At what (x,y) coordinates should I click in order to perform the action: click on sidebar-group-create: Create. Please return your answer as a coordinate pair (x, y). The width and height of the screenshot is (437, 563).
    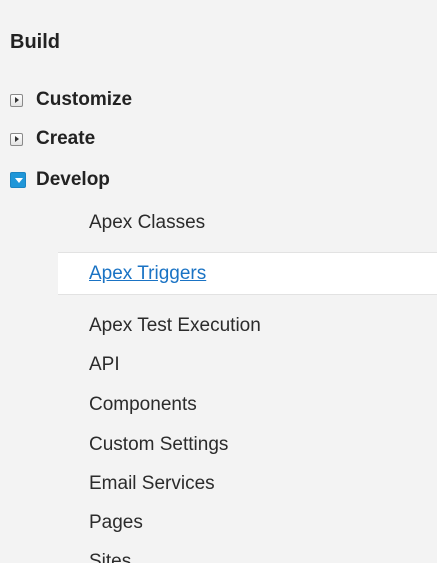
    Looking at the image, I should click on (52, 139).